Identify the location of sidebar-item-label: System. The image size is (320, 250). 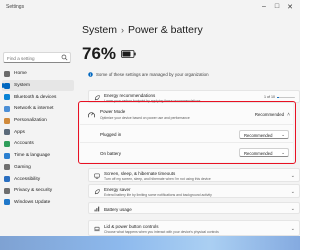
(22, 86).